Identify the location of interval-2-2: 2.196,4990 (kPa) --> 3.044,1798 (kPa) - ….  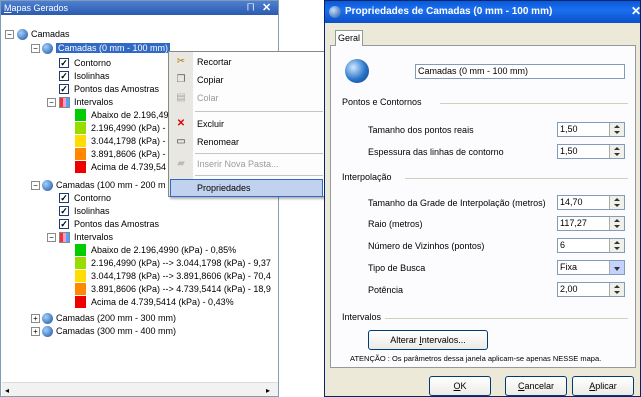
(181, 263).